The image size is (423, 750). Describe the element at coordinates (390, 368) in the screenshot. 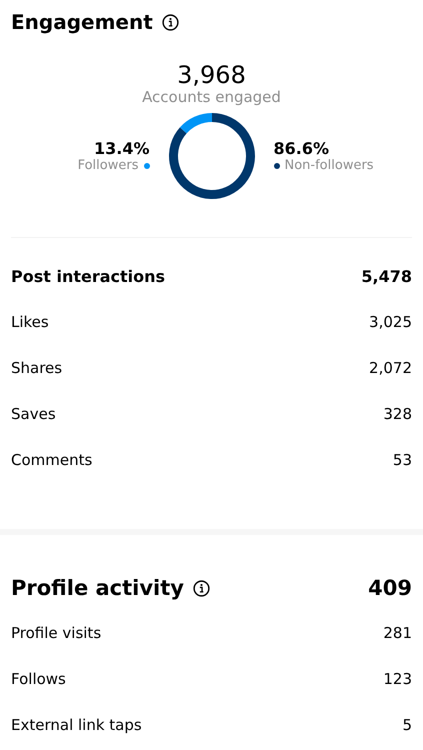

I see `metric-value: 2,072` at that location.